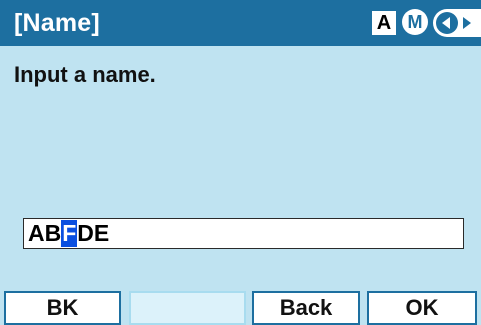 The image size is (481, 325). Describe the element at coordinates (62, 308) in the screenshot. I see `bk-softkey: BK` at that location.